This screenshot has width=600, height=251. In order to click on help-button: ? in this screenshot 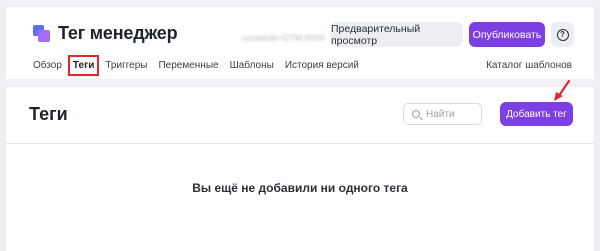, I will do `click(562, 34)`.